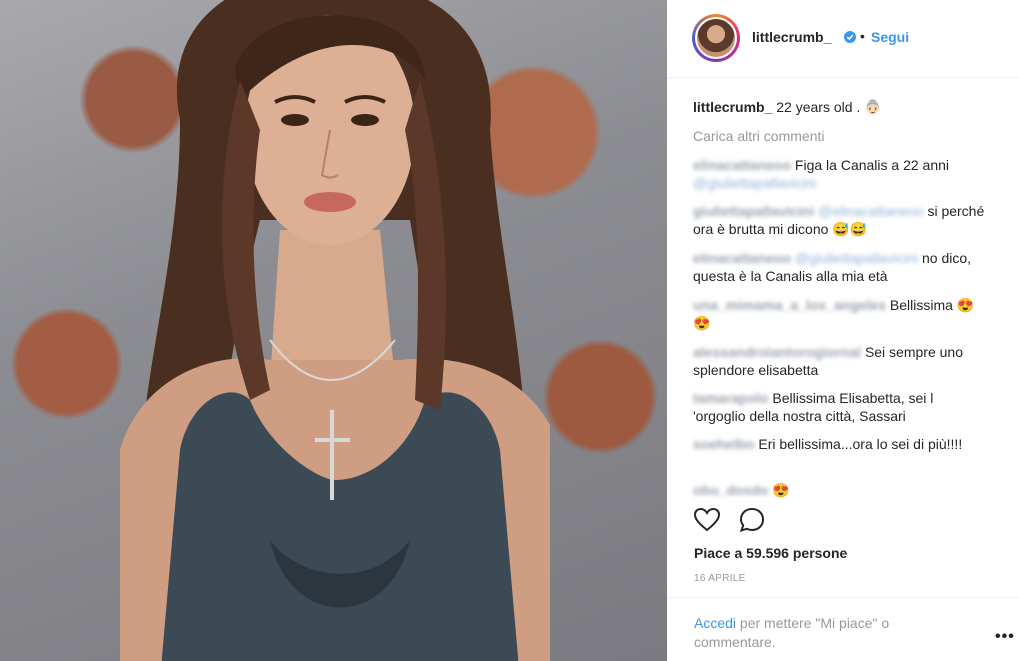 The image size is (1019, 661). Describe the element at coordinates (839, 490) in the screenshot. I see `comment-item: obu_dosdo 😍` at that location.